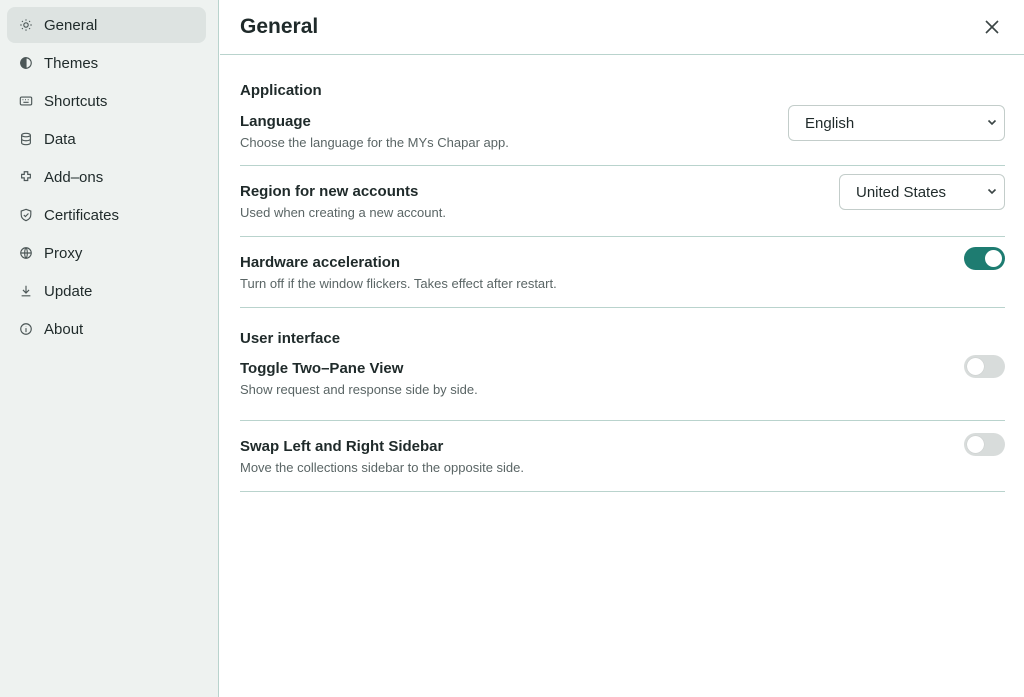 Image resolution: width=1024 pixels, height=697 pixels. What do you see at coordinates (275, 121) in the screenshot?
I see `setting-label: Language` at bounding box center [275, 121].